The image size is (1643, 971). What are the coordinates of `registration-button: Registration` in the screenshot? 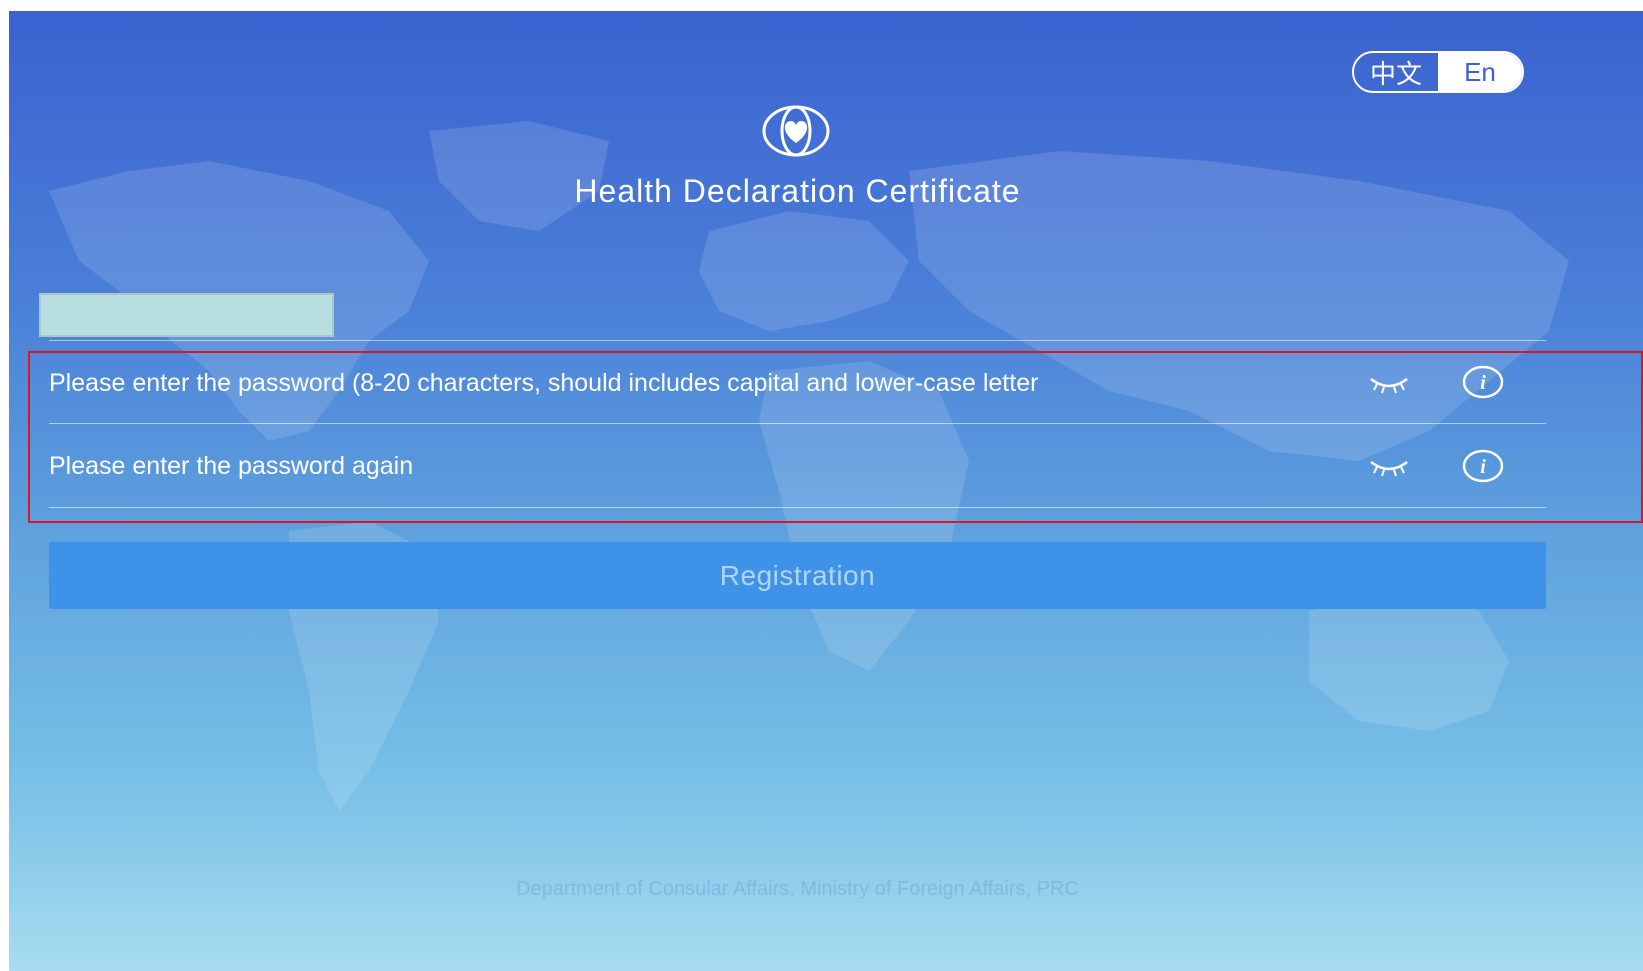 It's located at (797, 575).